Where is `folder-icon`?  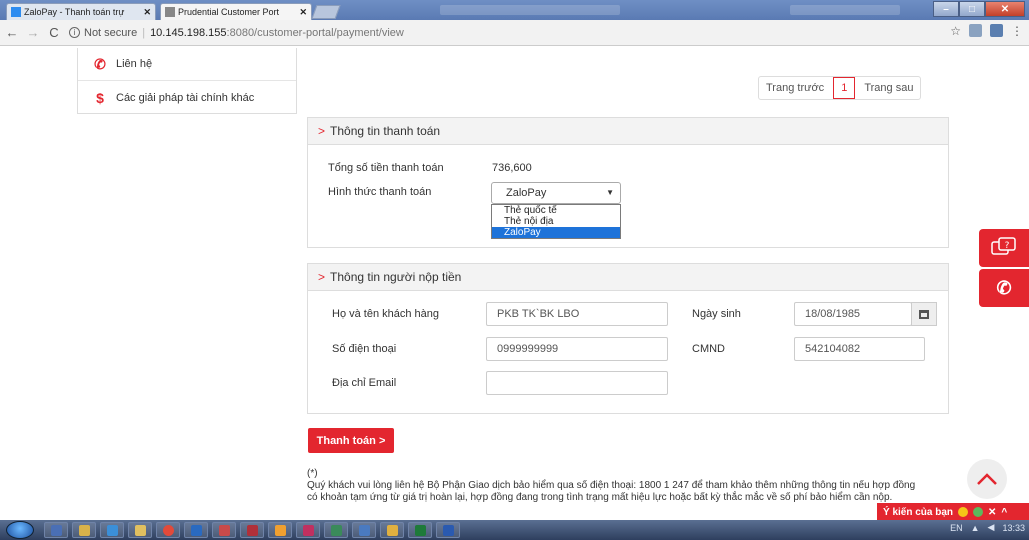
folder-icon is located at coordinates (140, 530).